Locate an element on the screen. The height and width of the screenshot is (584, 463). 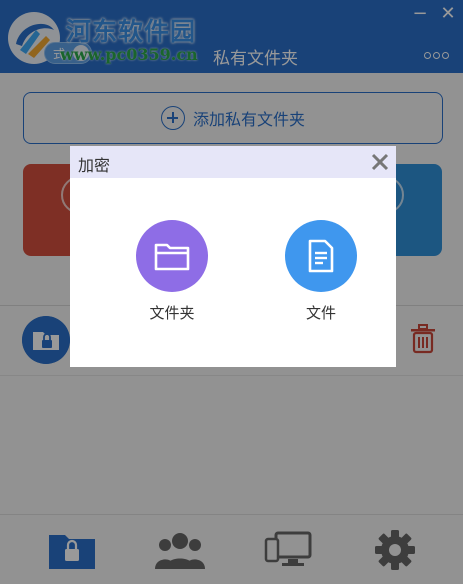
folder-icon is located at coordinates (172, 257).